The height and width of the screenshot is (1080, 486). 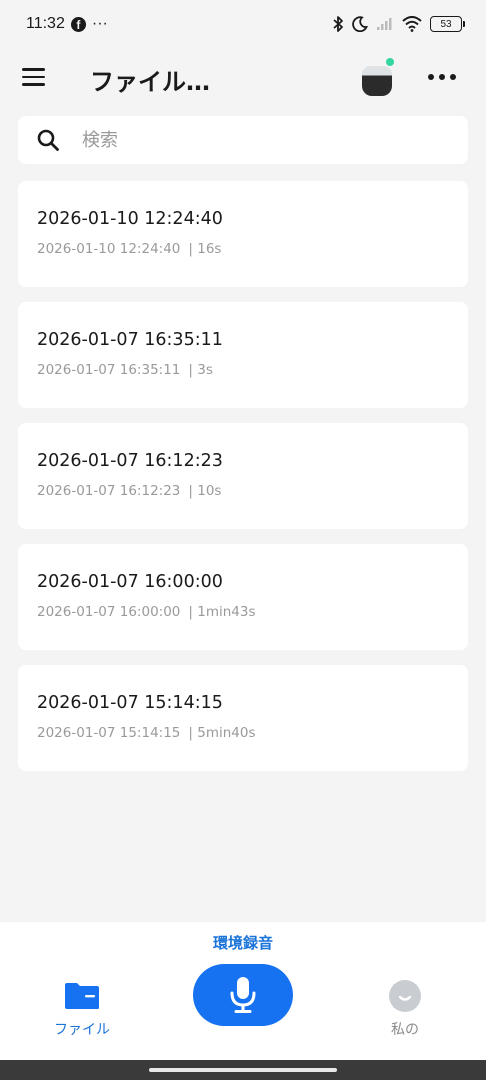 I want to click on signal-icon, so click(x=384, y=24).